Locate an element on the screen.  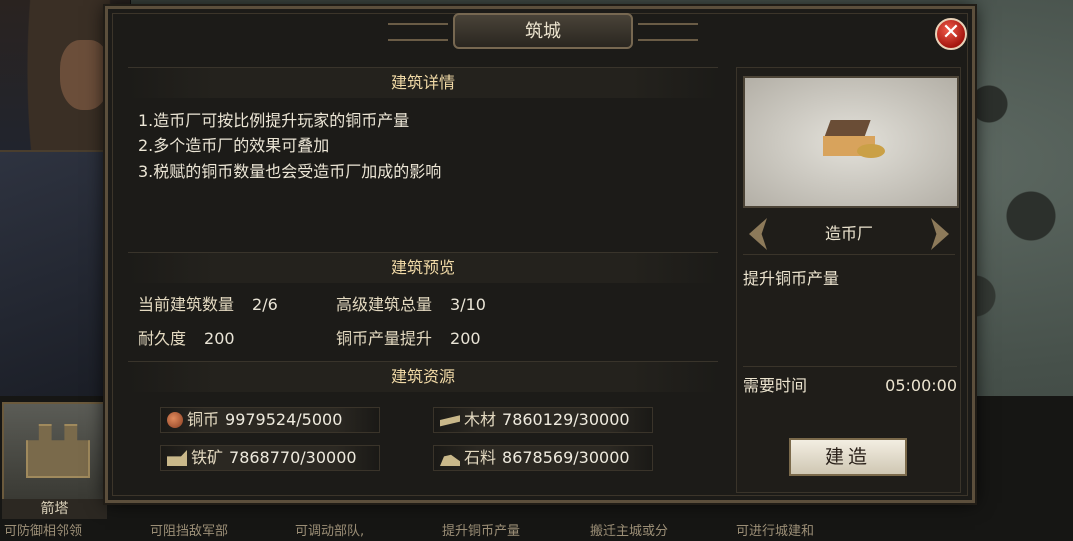
close-button: ✕ is located at coordinates (951, 34).